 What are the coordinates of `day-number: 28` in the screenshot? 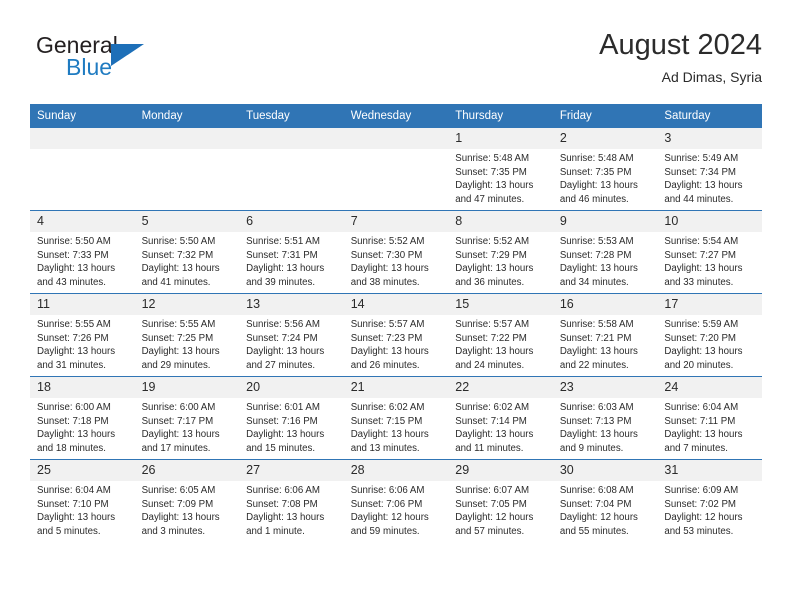 It's located at (396, 470).